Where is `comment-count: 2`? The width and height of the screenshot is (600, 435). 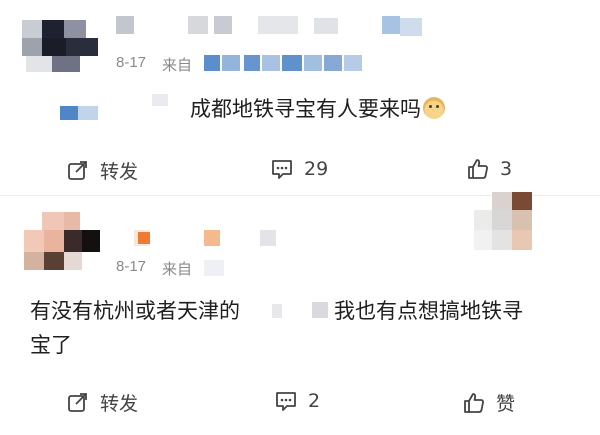 comment-count: 2 is located at coordinates (314, 401).